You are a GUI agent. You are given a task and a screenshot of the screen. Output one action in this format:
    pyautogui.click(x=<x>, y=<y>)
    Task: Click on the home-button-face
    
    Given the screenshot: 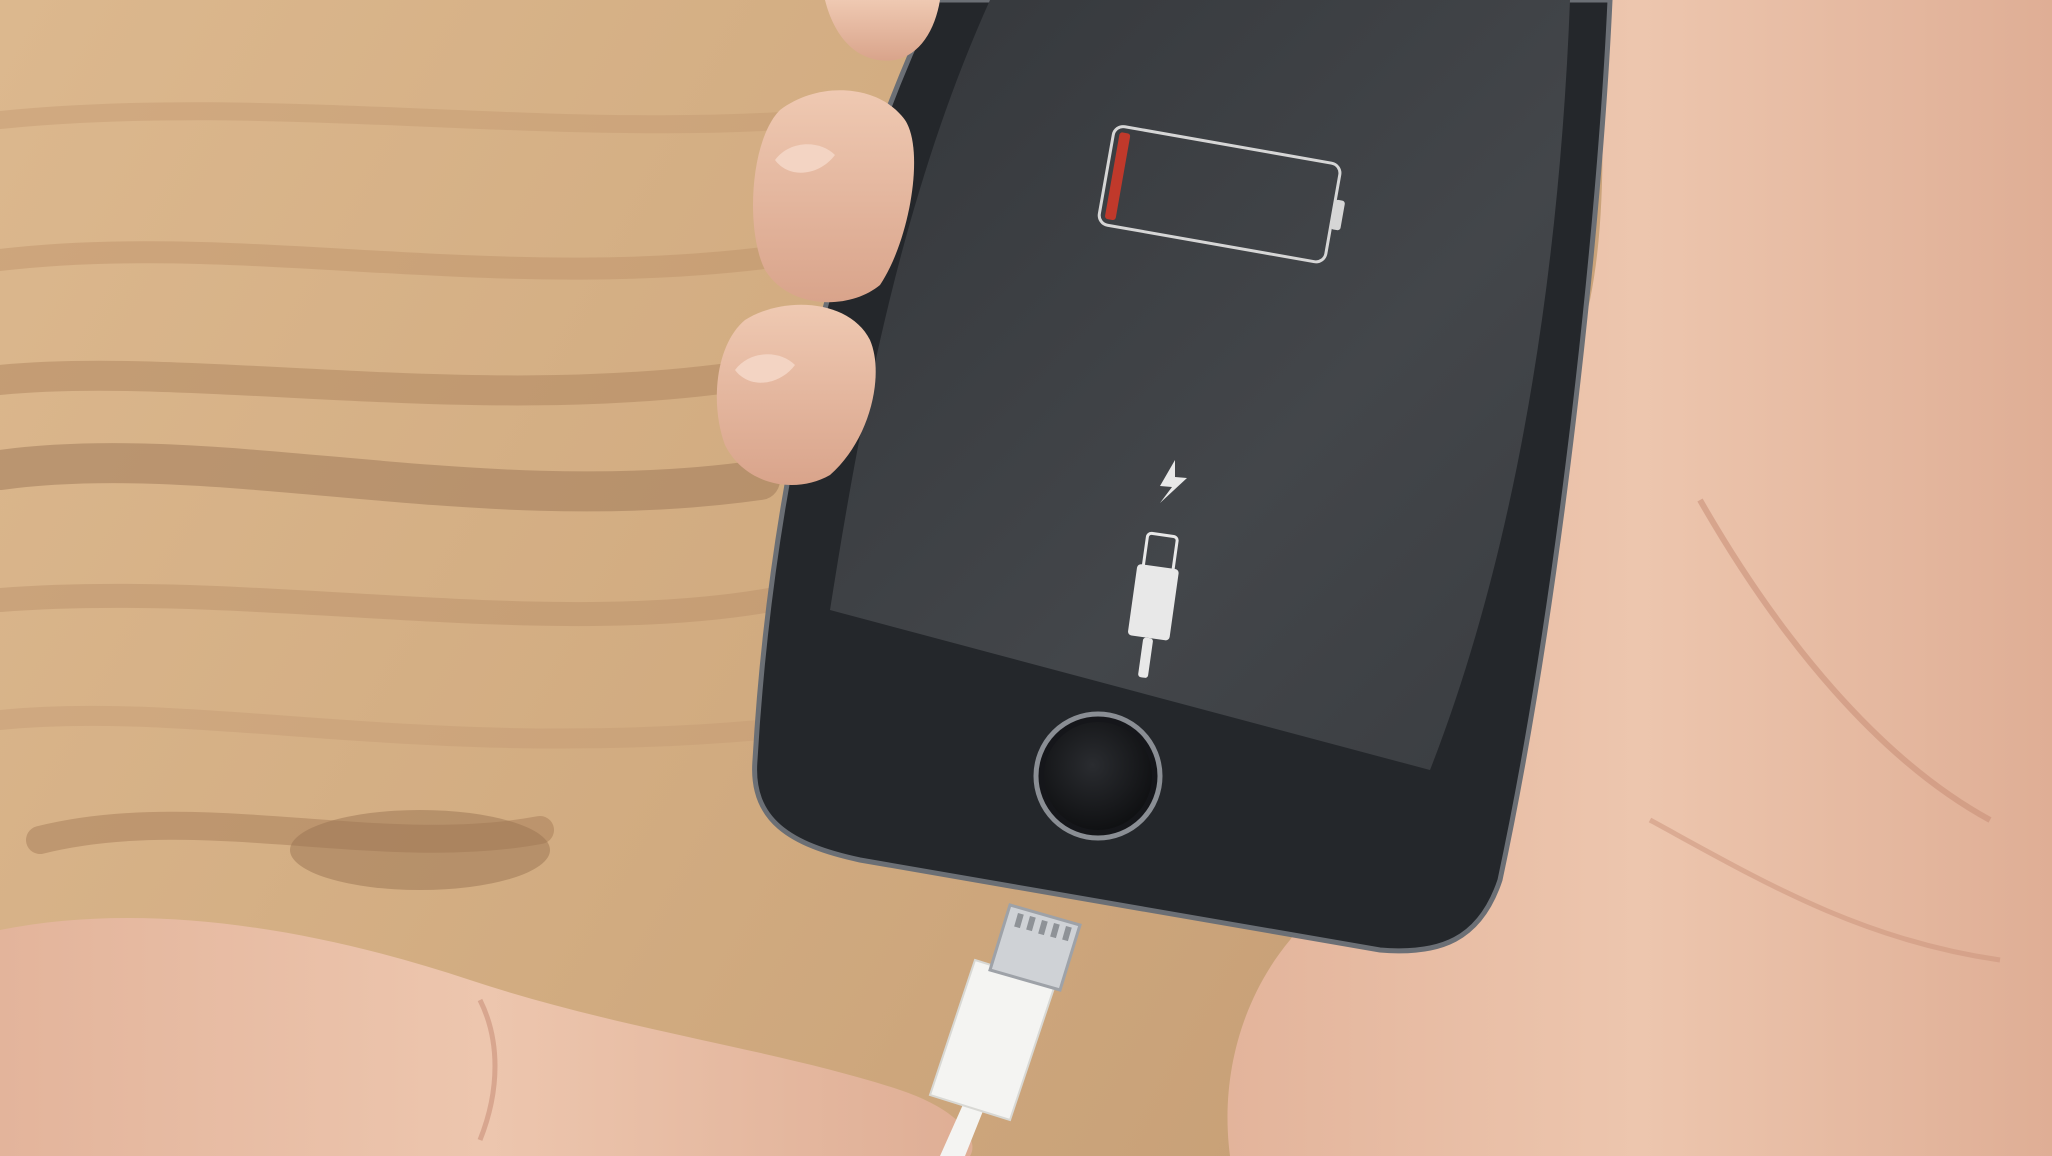 What is the action you would take?
    pyautogui.click(x=1098, y=776)
    